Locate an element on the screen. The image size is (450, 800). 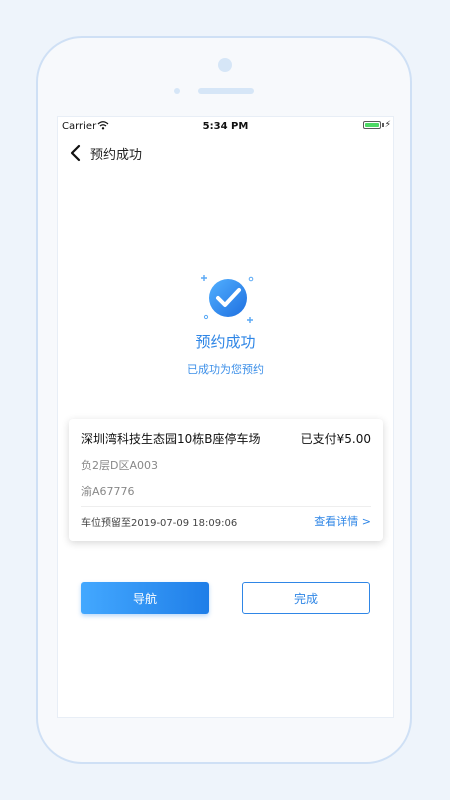
speaker-grille is located at coordinates (226, 91).